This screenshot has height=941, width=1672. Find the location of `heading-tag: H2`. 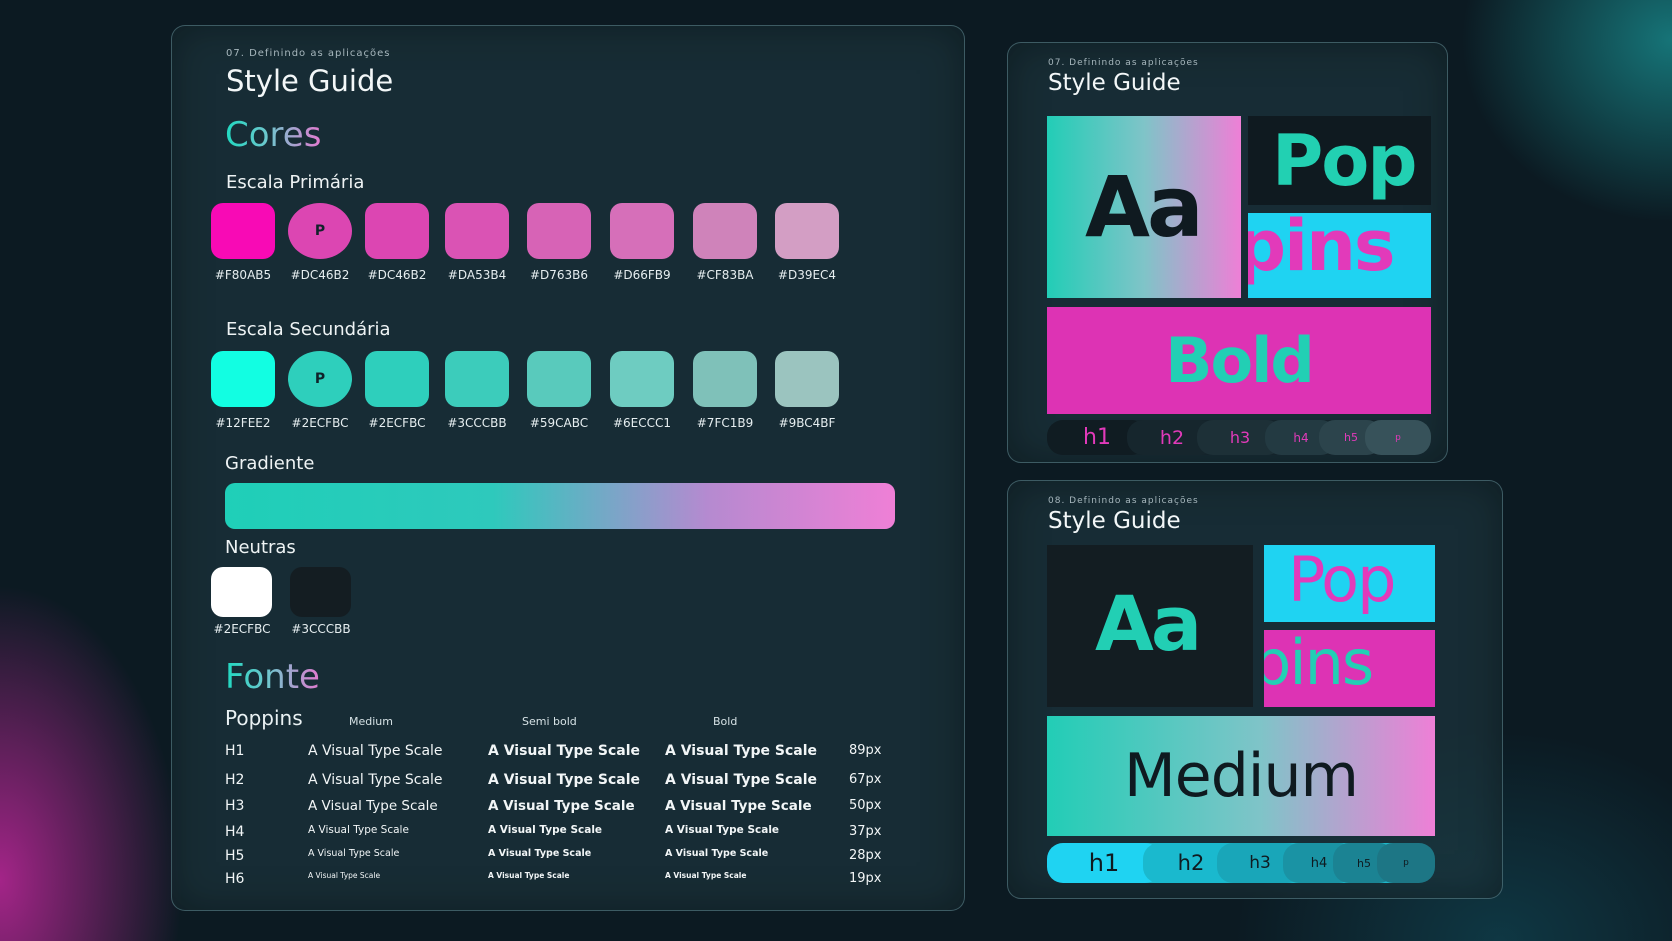

heading-tag: H2 is located at coordinates (235, 780).